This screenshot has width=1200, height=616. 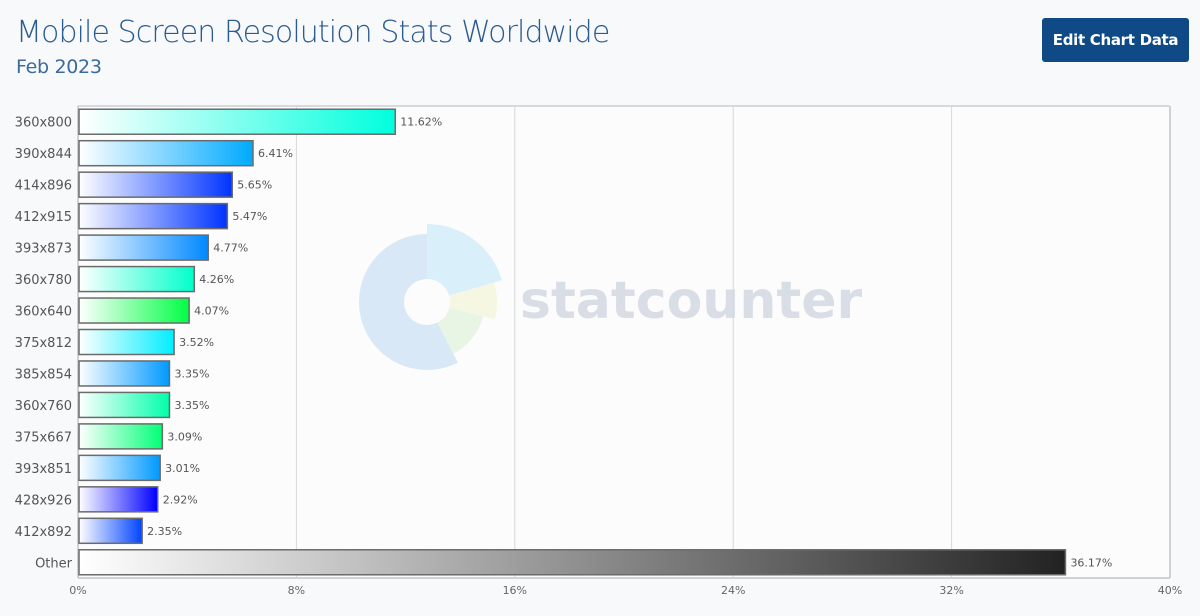 What do you see at coordinates (43, 280) in the screenshot?
I see `category-label: 360x780` at bounding box center [43, 280].